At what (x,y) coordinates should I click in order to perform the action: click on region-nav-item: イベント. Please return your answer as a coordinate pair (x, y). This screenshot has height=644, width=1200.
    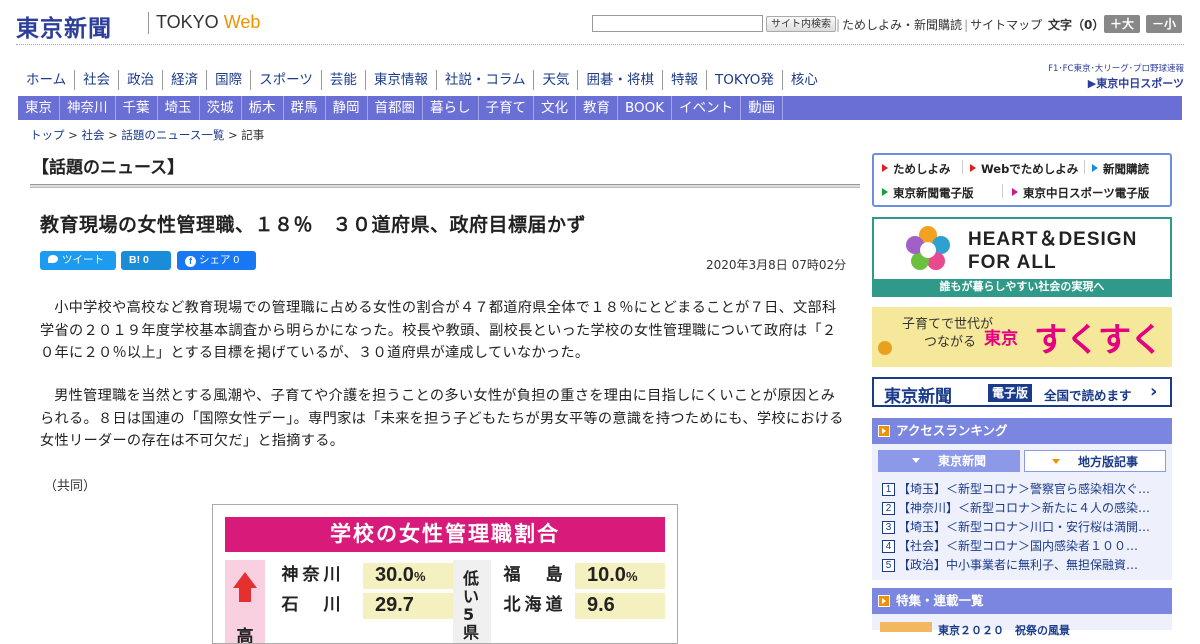
    Looking at the image, I should click on (707, 108).